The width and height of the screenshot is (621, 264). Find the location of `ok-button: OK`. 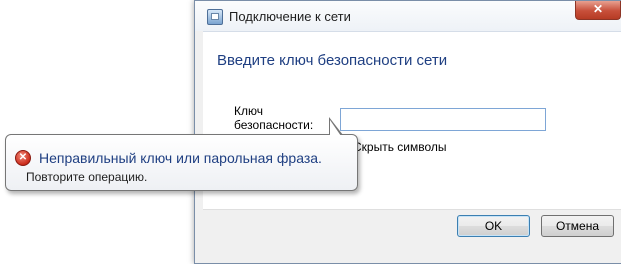

ok-button: OK is located at coordinates (493, 226).